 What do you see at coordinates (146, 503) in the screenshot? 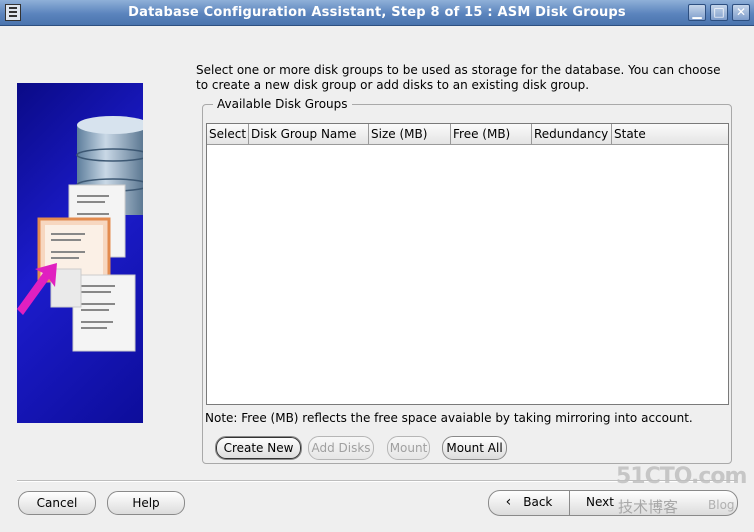
I see `help-button: Help` at bounding box center [146, 503].